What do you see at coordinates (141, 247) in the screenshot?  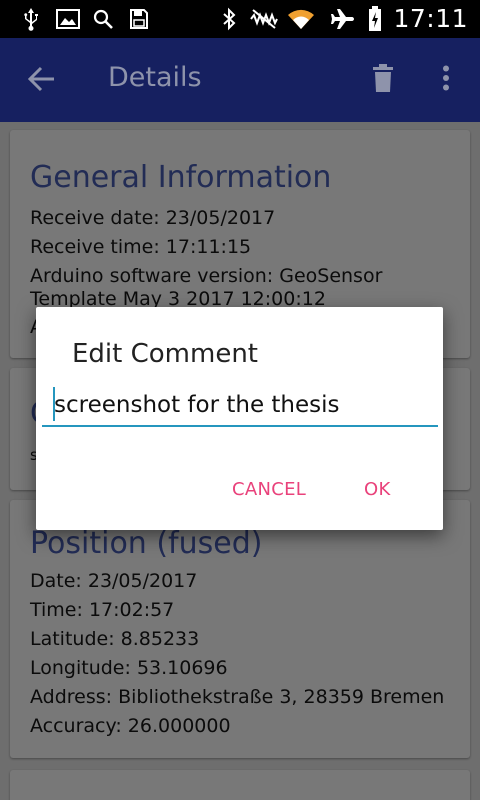 I see `receive-time: Receive time: 17:11:15` at bounding box center [141, 247].